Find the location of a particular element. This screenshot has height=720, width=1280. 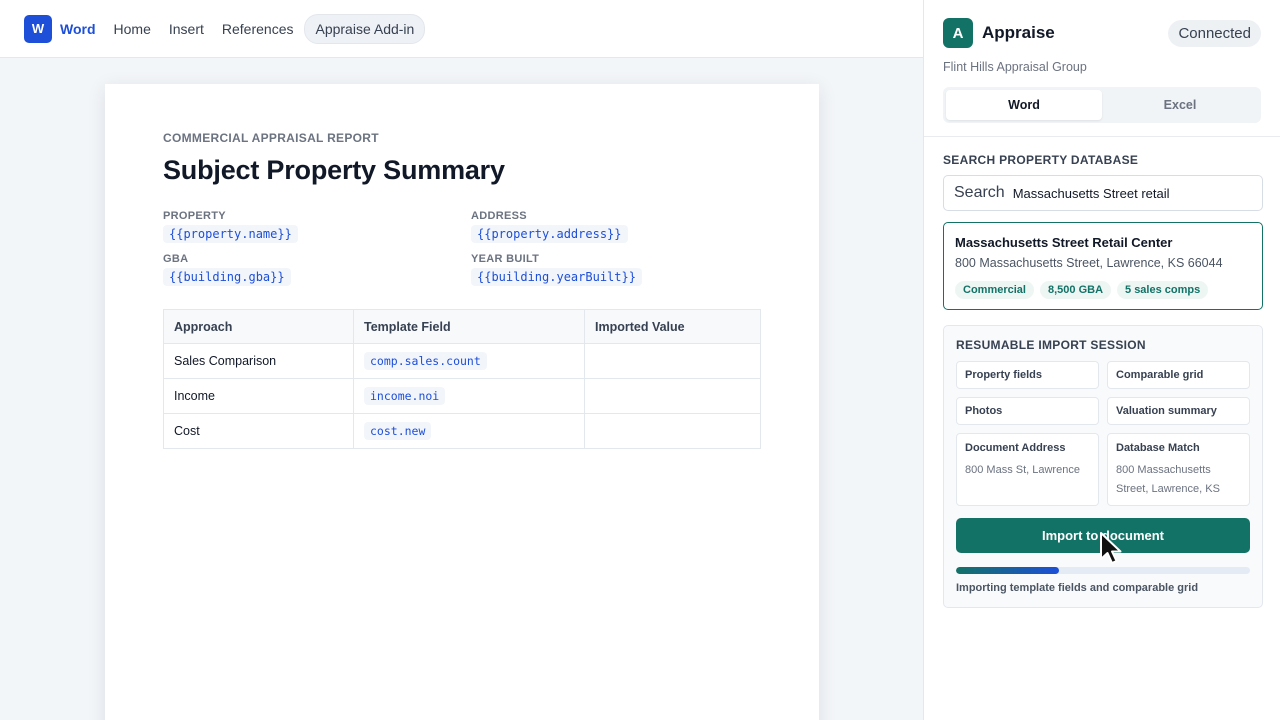

ribbon-nav: Home Insert References Appraise Add-in is located at coordinates (265, 28).